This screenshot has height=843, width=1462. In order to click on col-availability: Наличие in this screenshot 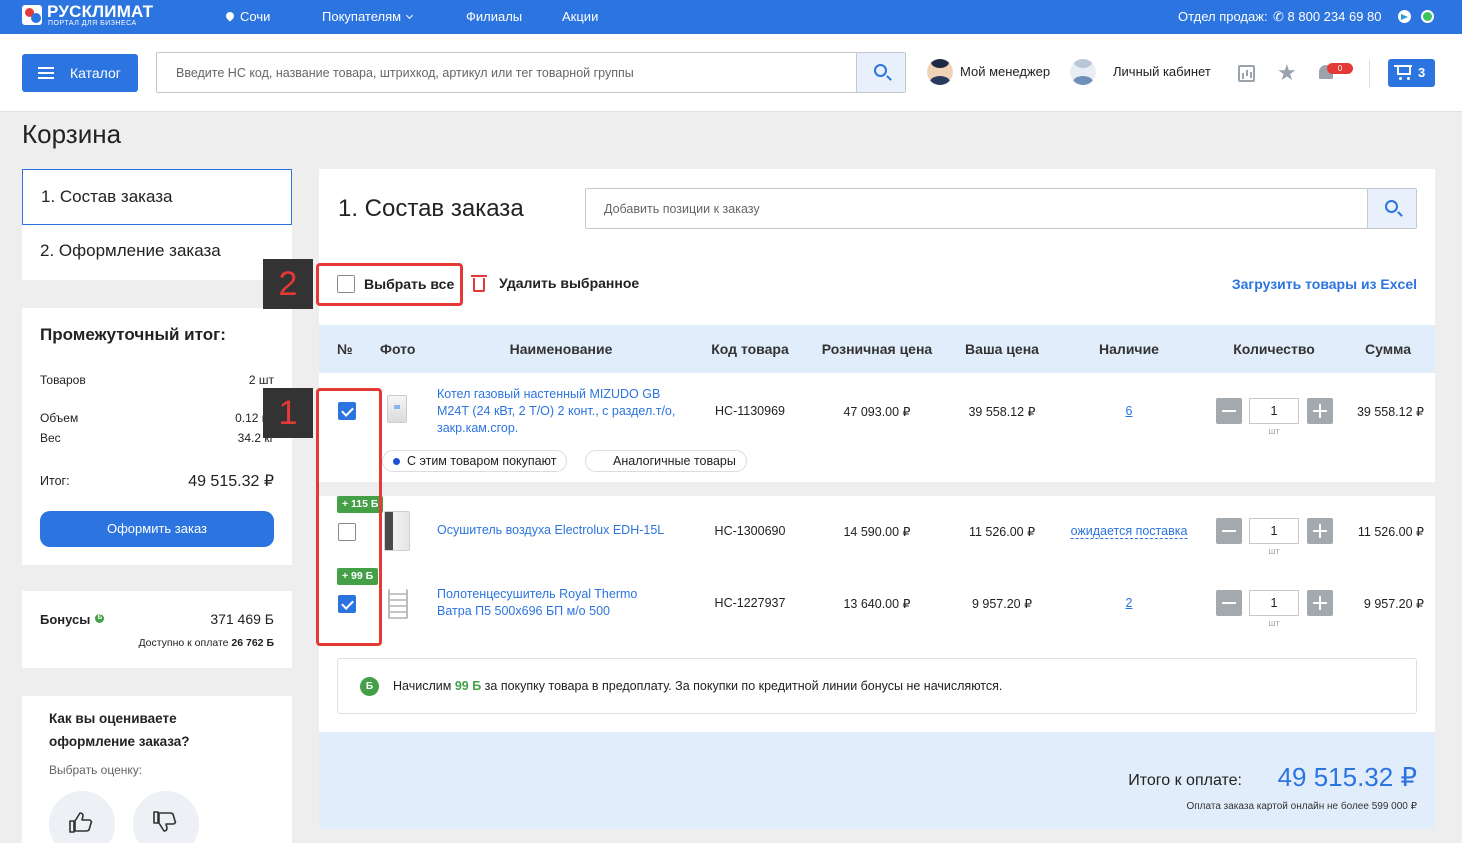, I will do `click(1129, 349)`.